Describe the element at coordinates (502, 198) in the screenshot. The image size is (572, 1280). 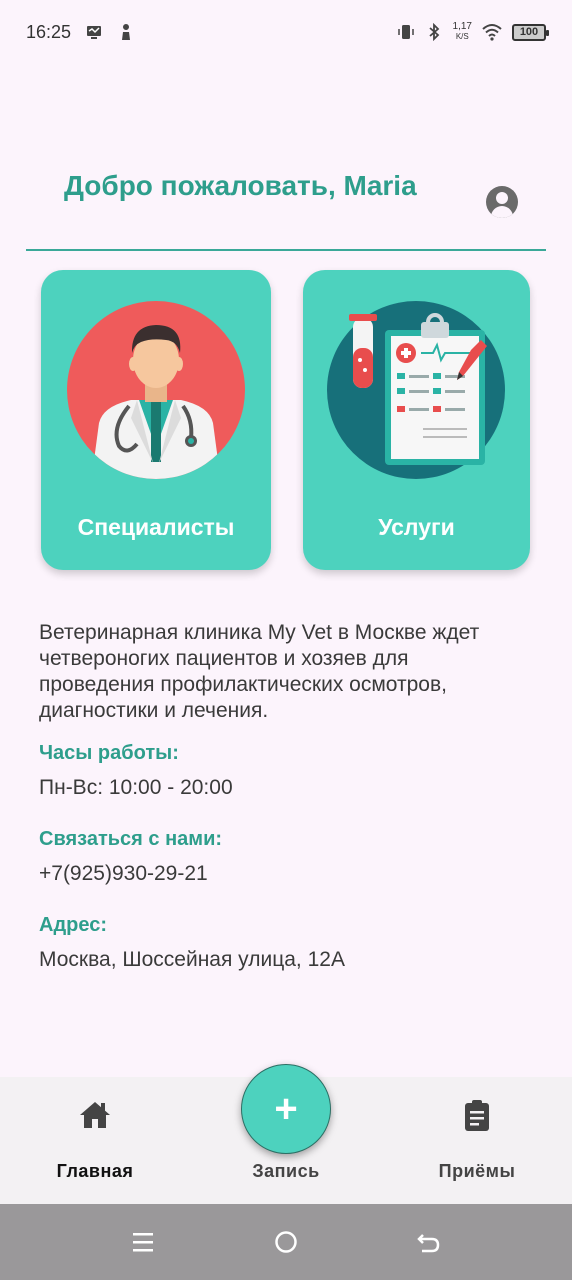
I see `profile-head` at that location.